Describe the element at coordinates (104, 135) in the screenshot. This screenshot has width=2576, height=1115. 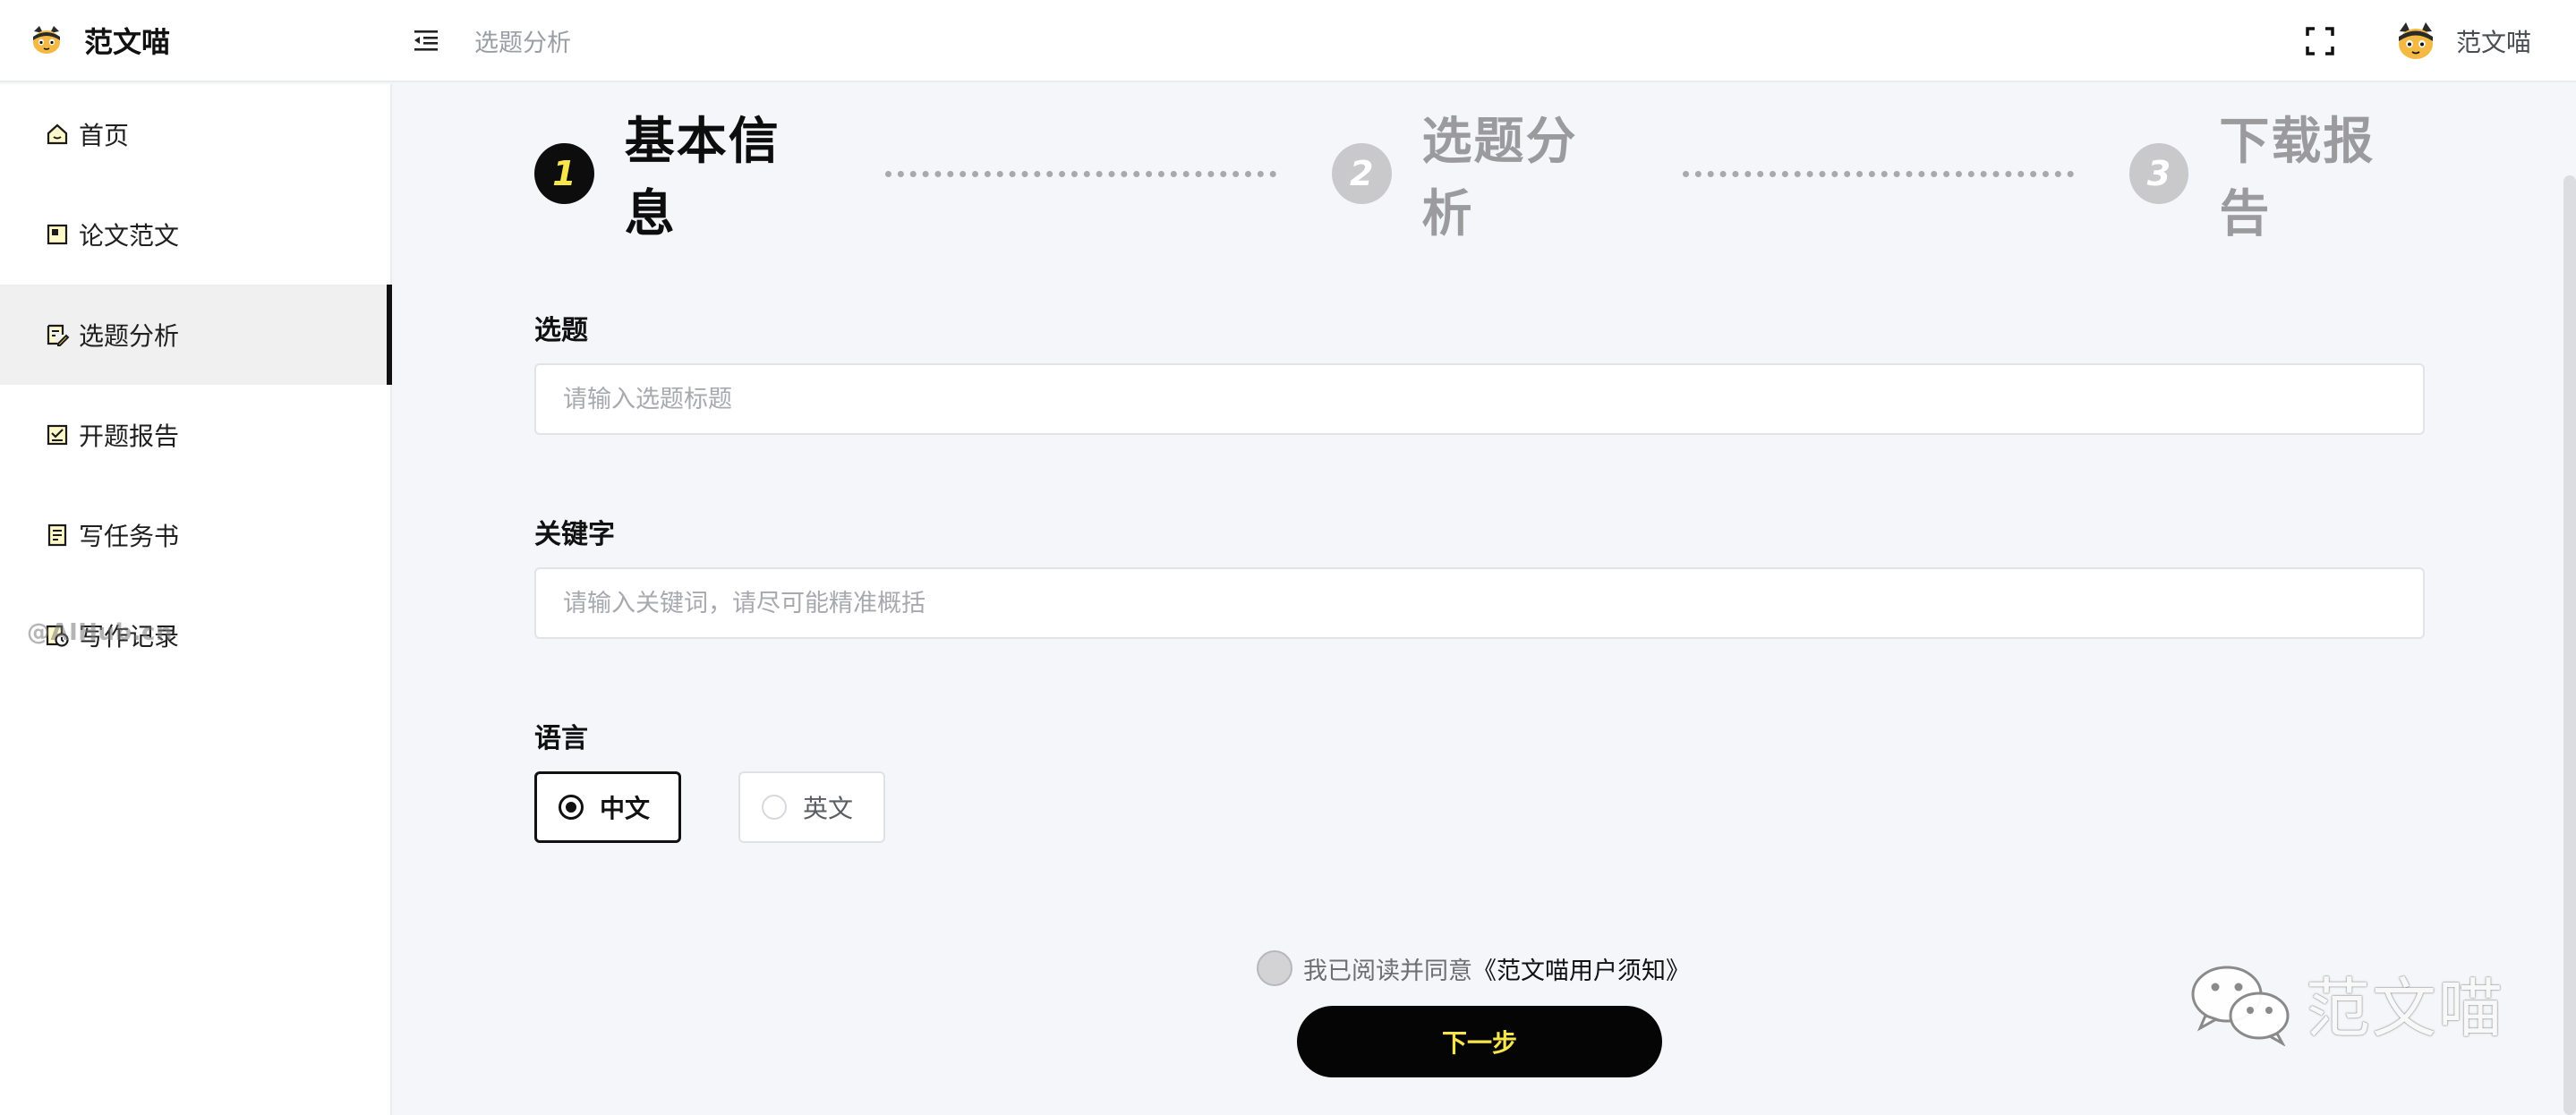
I see `sidebar-item-label: 首页` at that location.